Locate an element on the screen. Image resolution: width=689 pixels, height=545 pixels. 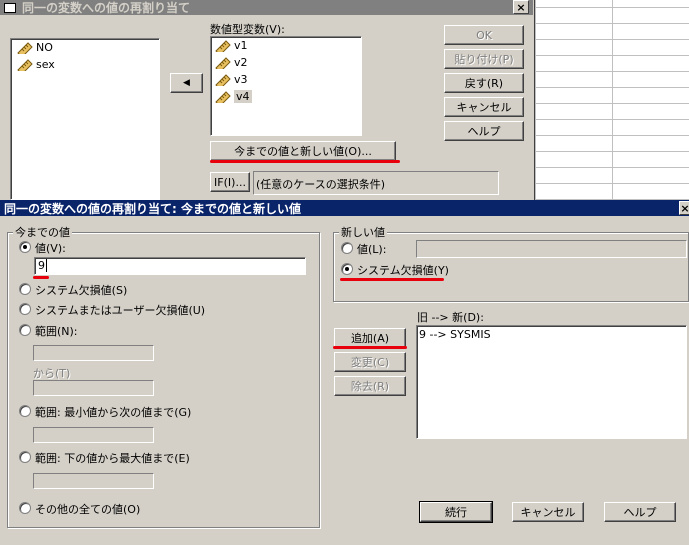
change-button: 変更(C) is located at coordinates (370, 362).